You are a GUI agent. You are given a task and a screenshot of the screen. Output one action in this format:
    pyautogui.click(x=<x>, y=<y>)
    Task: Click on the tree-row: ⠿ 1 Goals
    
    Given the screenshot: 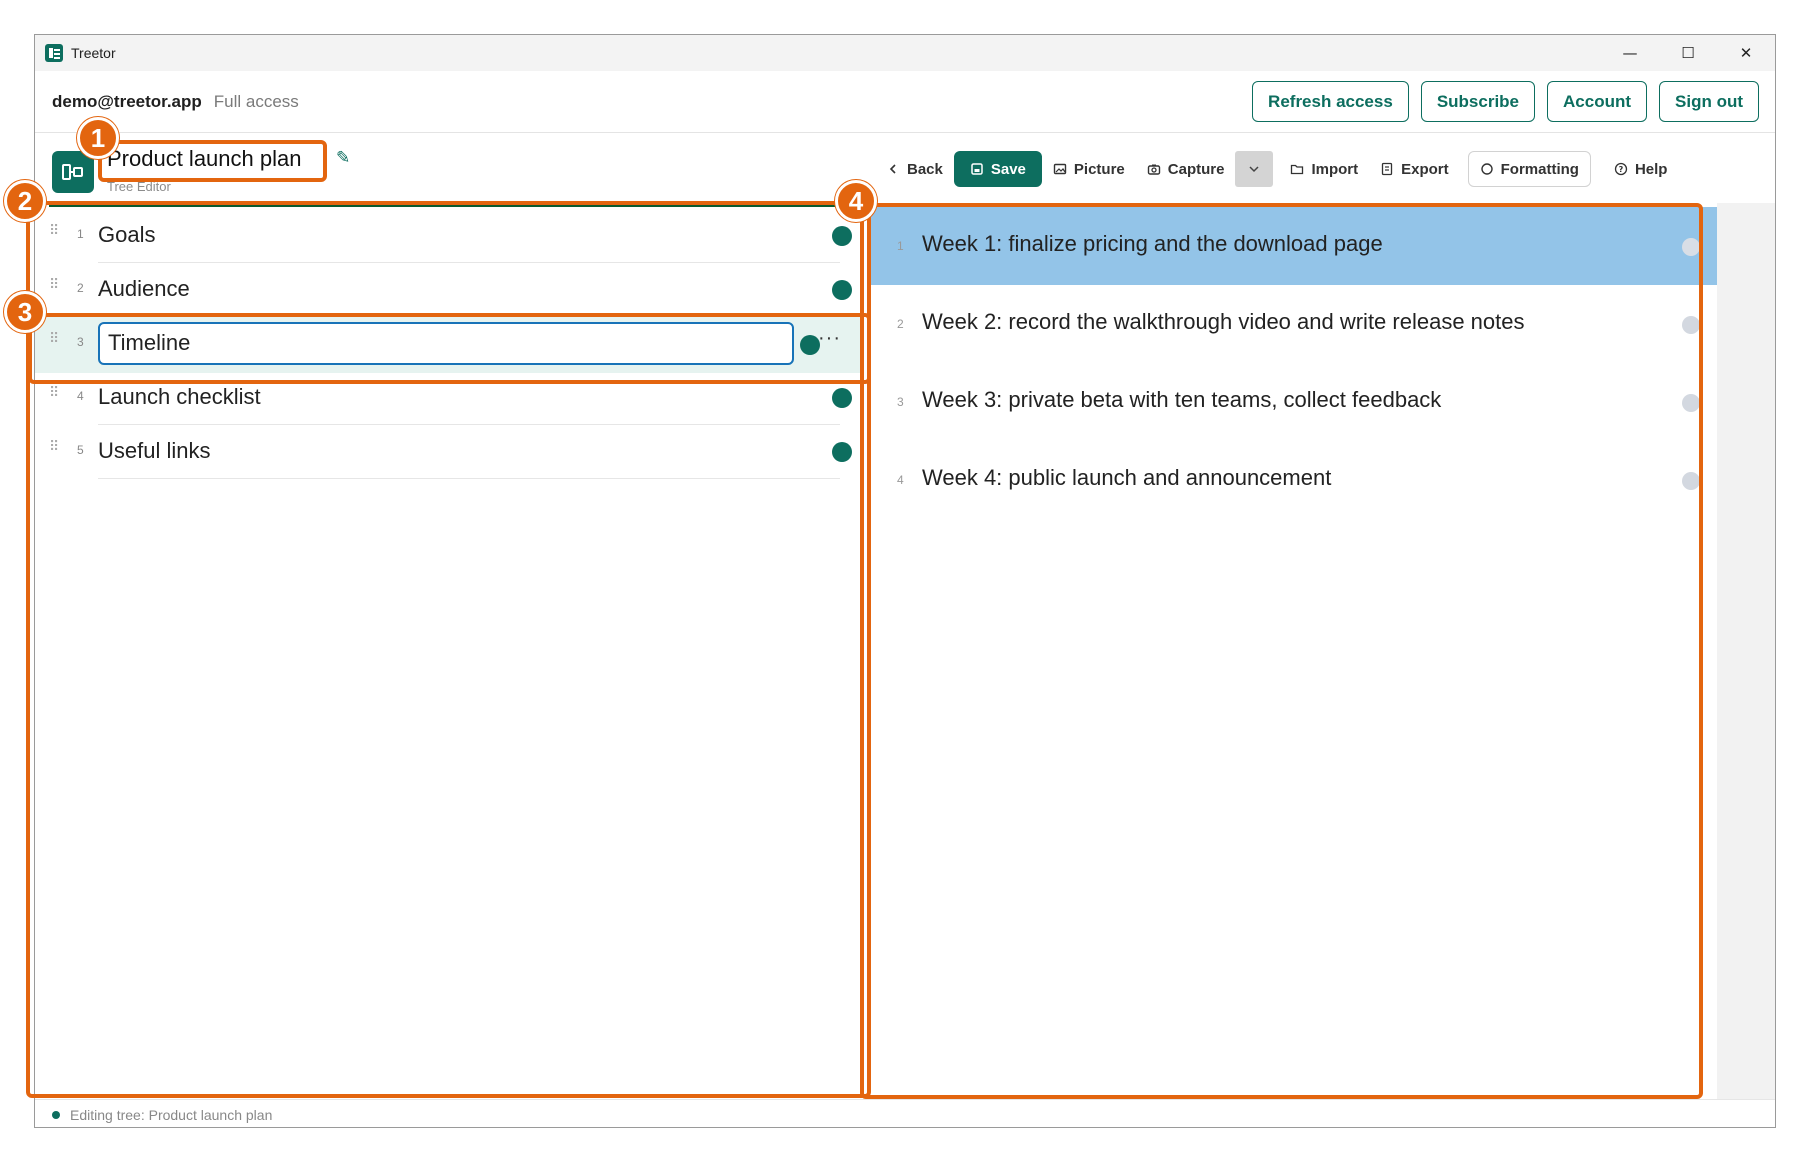 What is the action you would take?
    pyautogui.click(x=448, y=236)
    